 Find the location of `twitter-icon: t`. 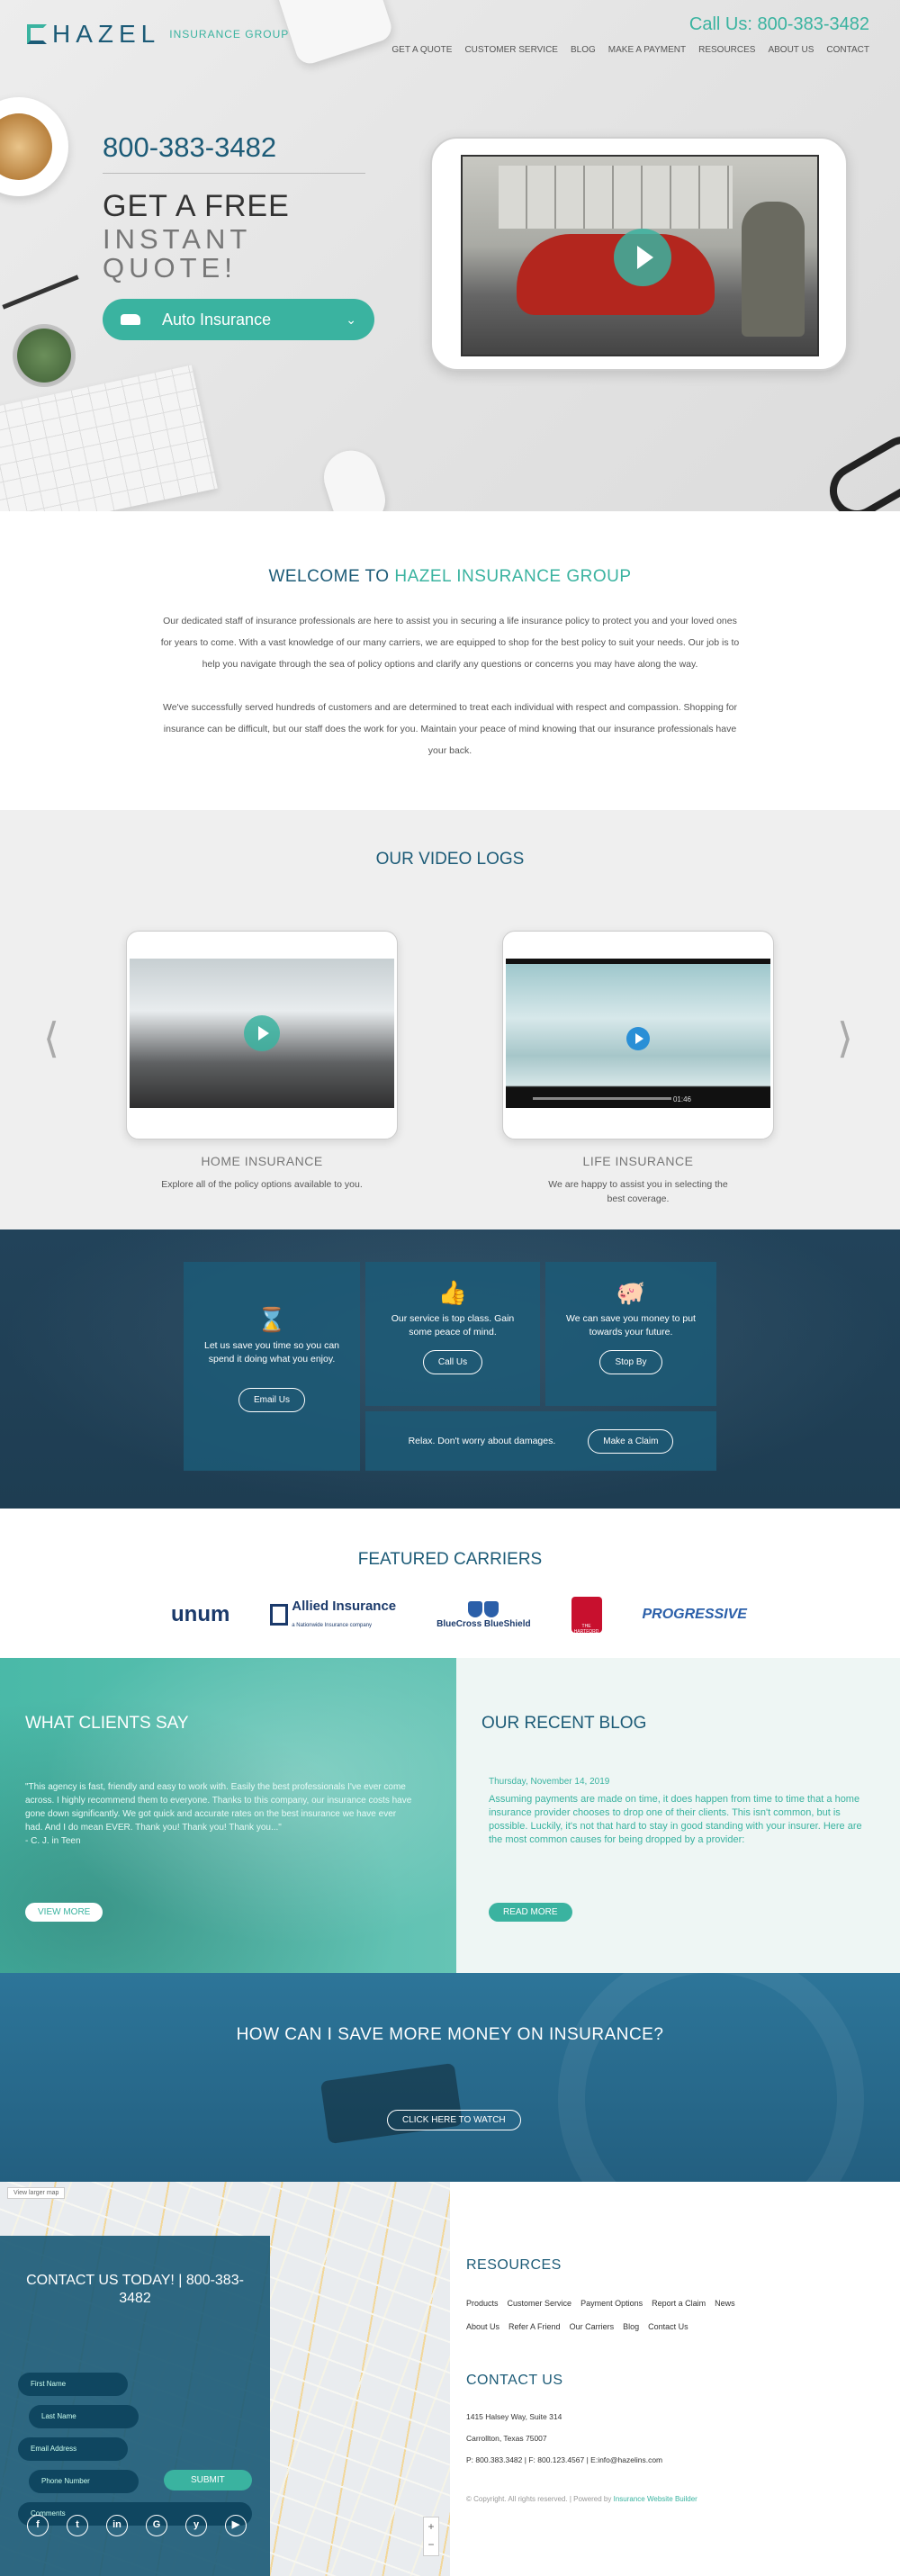

twitter-icon: t is located at coordinates (77, 2525).